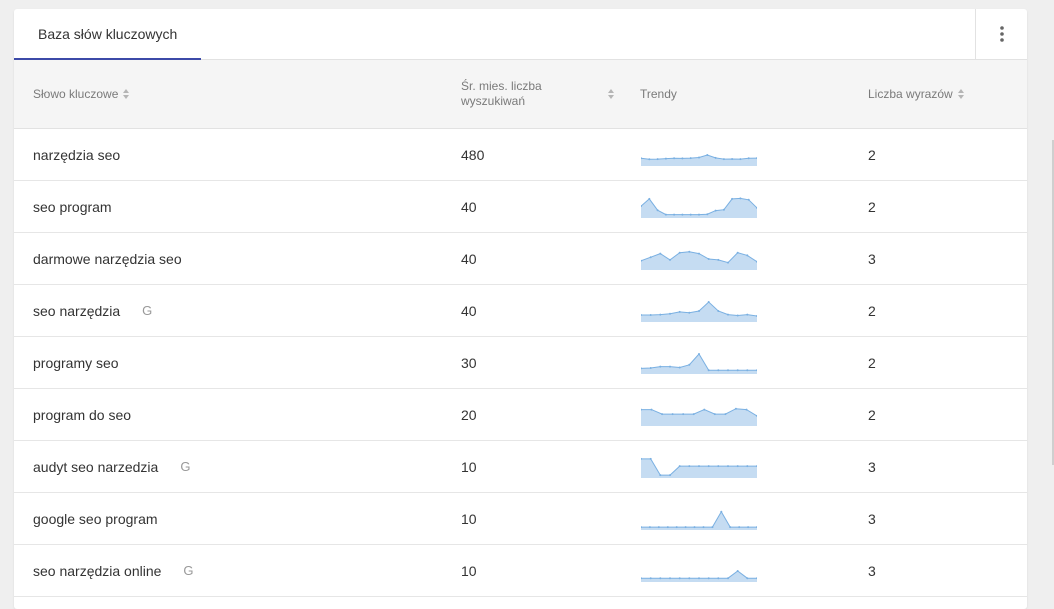 This screenshot has height=609, width=1054. What do you see at coordinates (97, 570) in the screenshot?
I see `keyword-text: seo narzędzia online` at bounding box center [97, 570].